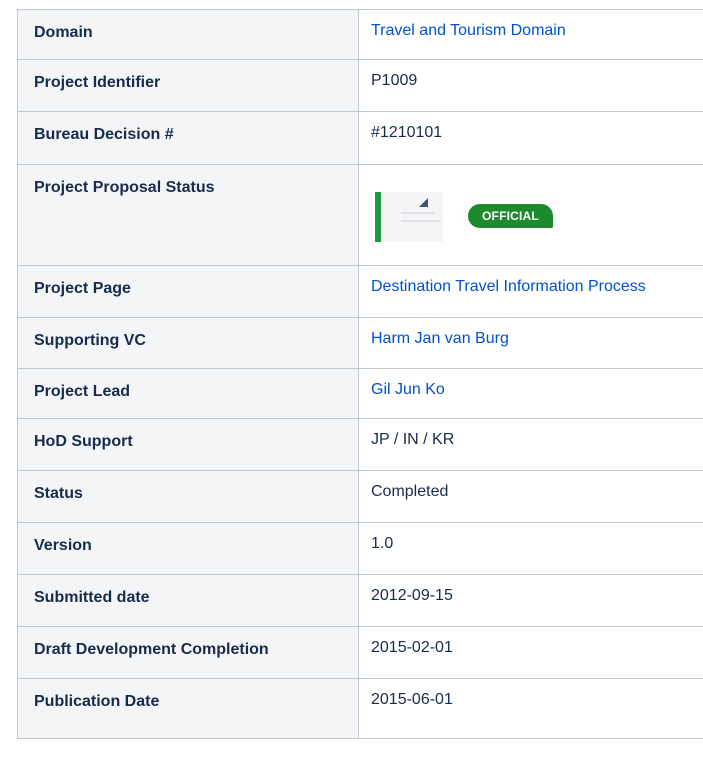  Describe the element at coordinates (508, 286) in the screenshot. I see `project-page-link: Destination Travel Information Process` at that location.